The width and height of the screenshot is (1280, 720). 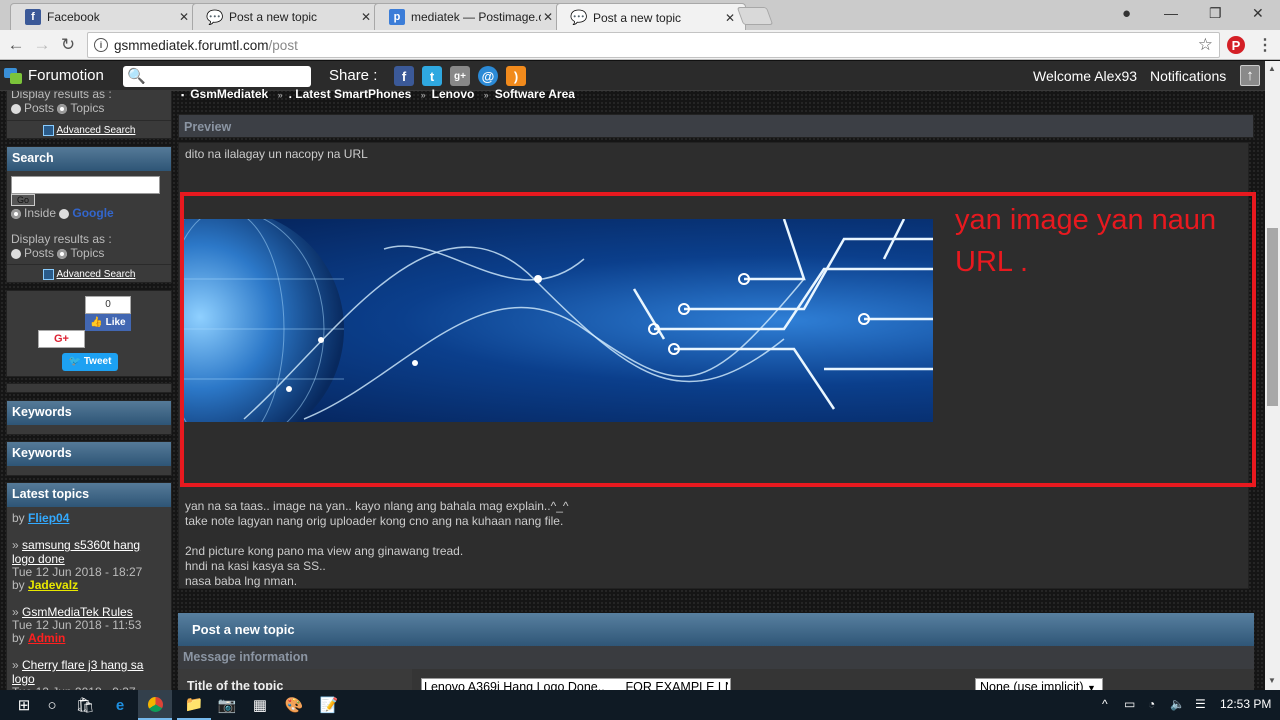 I want to click on select-value: None (use implicit), so click(x=1032, y=685).